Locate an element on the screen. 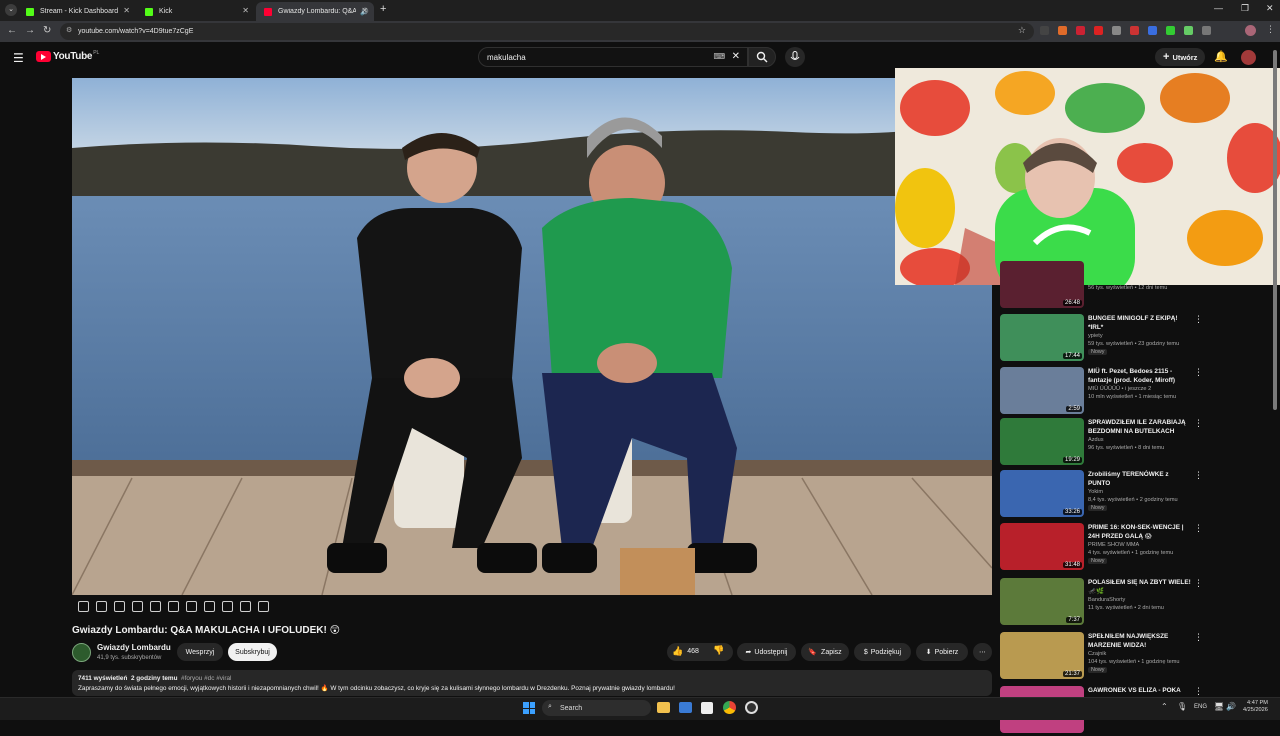 This screenshot has width=1280, height=736. recommended-video-title: GAWRONEK VS ELIZA - POKA is located at coordinates (1140, 690).